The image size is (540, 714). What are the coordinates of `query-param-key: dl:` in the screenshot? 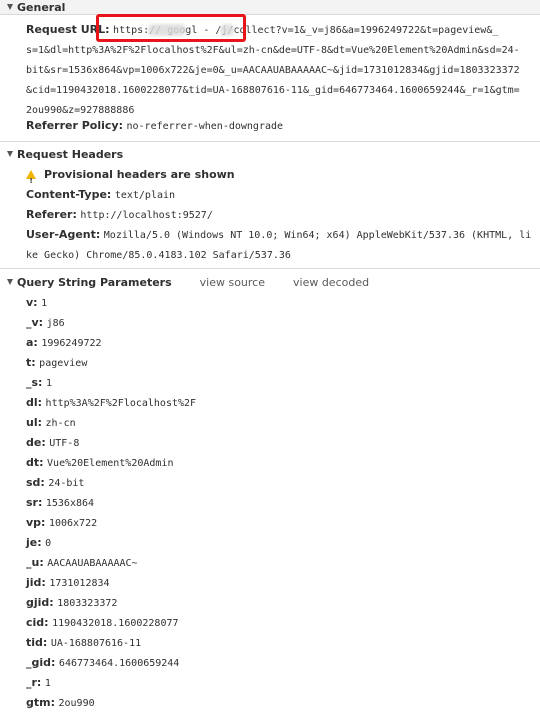 It's located at (34, 402).